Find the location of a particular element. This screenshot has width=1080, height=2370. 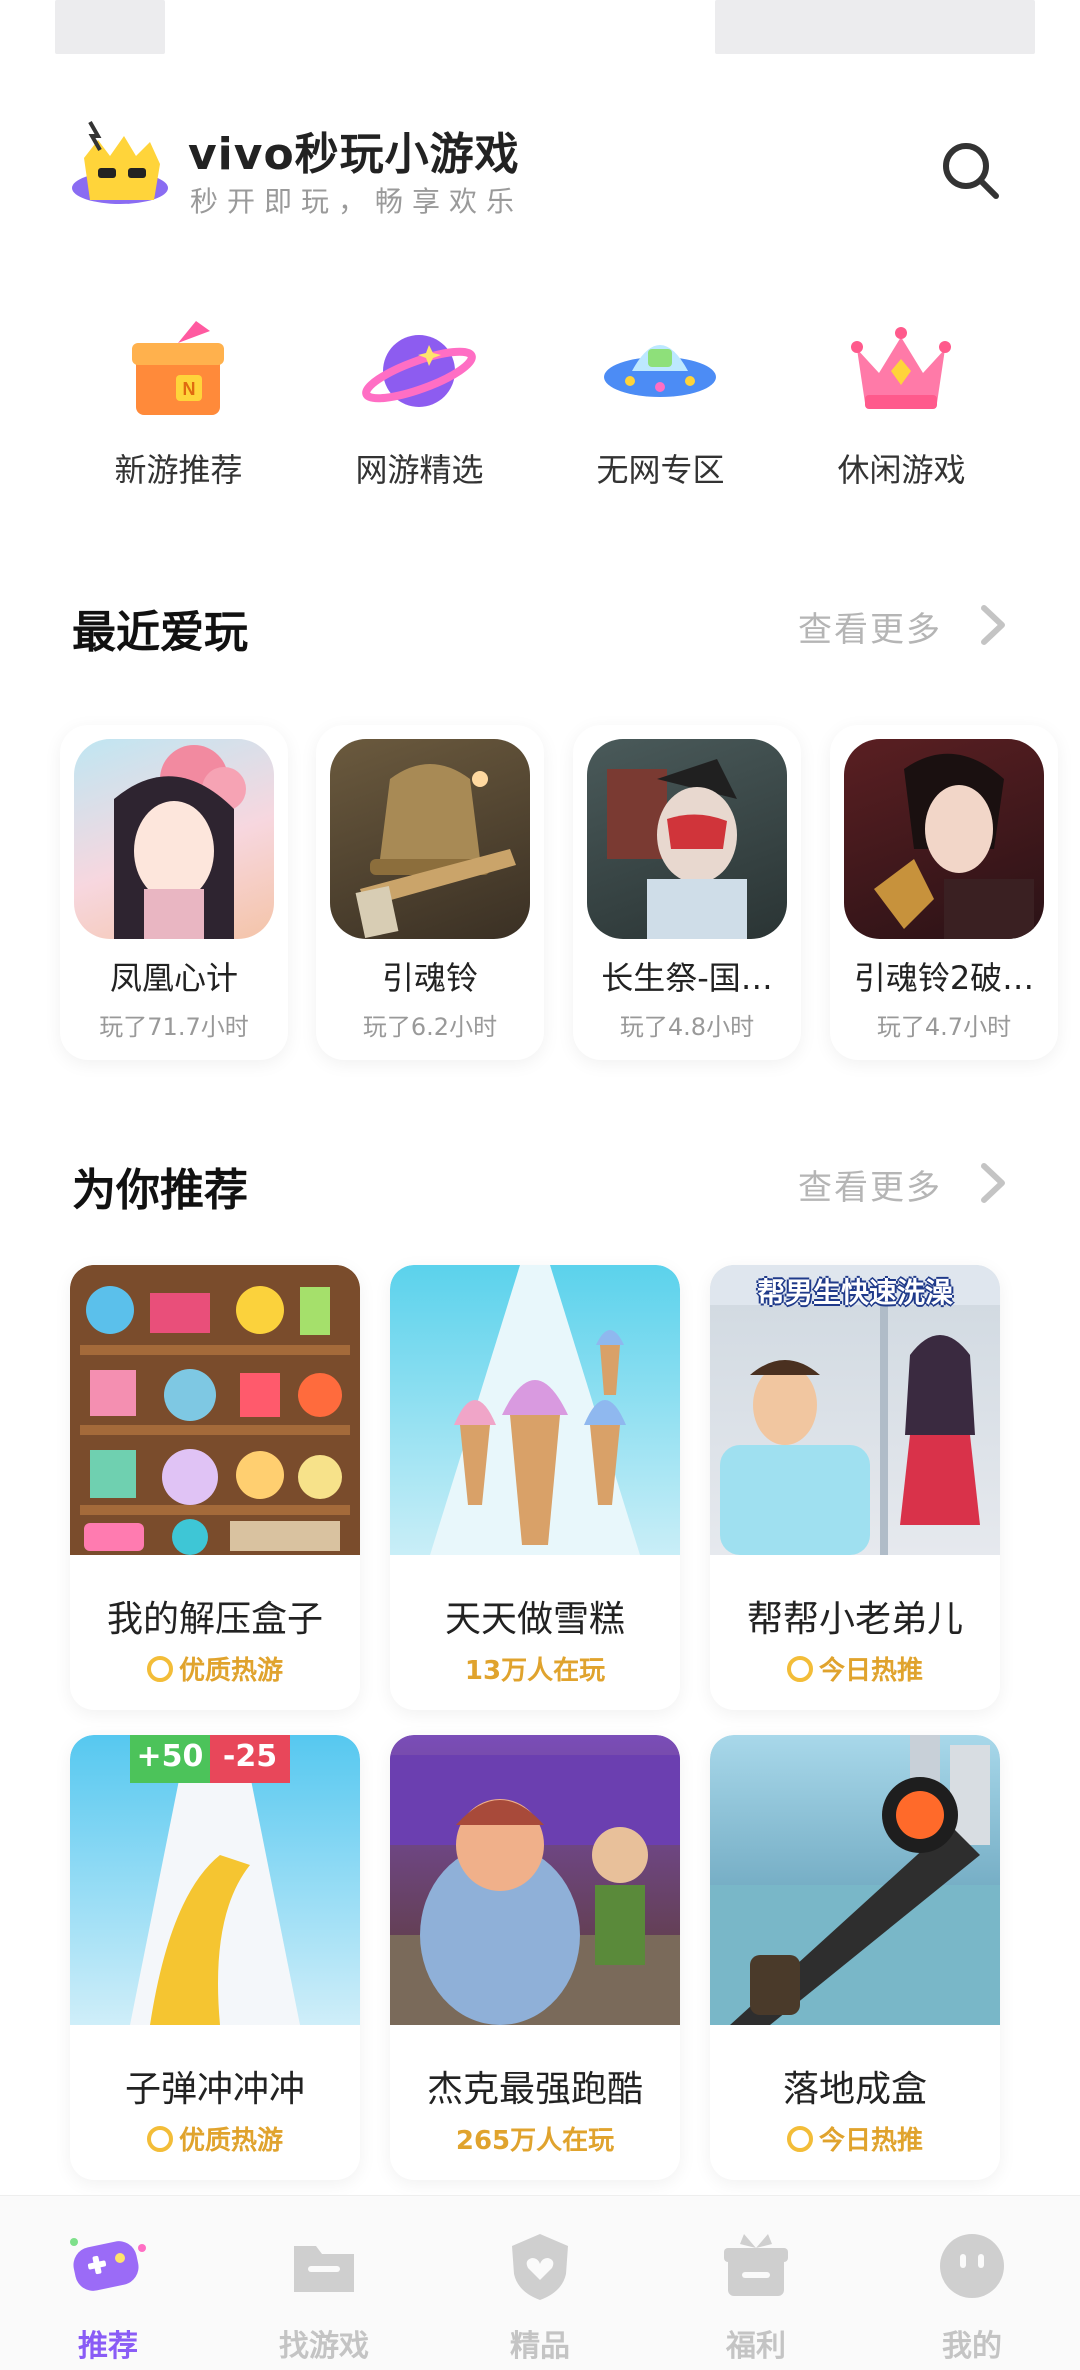

nav-tab-welfare: 福利 is located at coordinates (756, 2283).